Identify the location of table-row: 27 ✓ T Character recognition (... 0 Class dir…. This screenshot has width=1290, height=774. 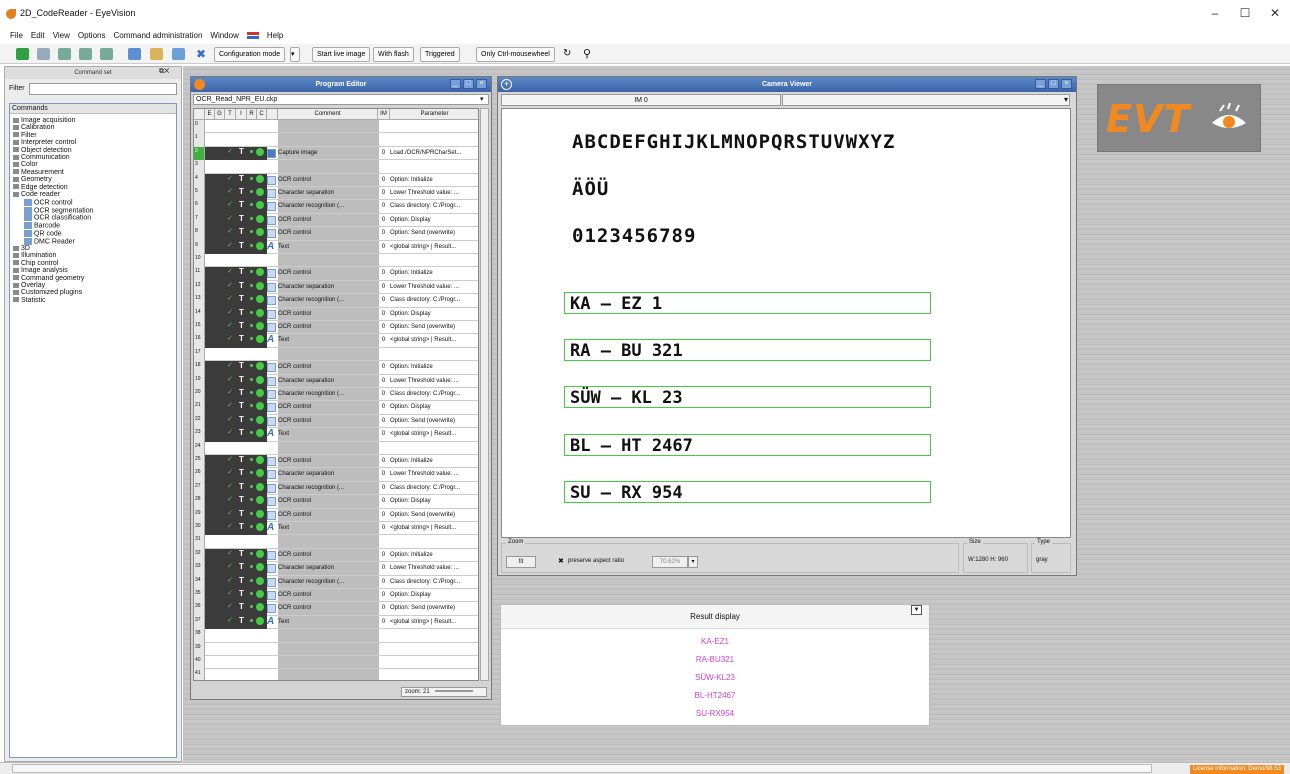
(336, 488).